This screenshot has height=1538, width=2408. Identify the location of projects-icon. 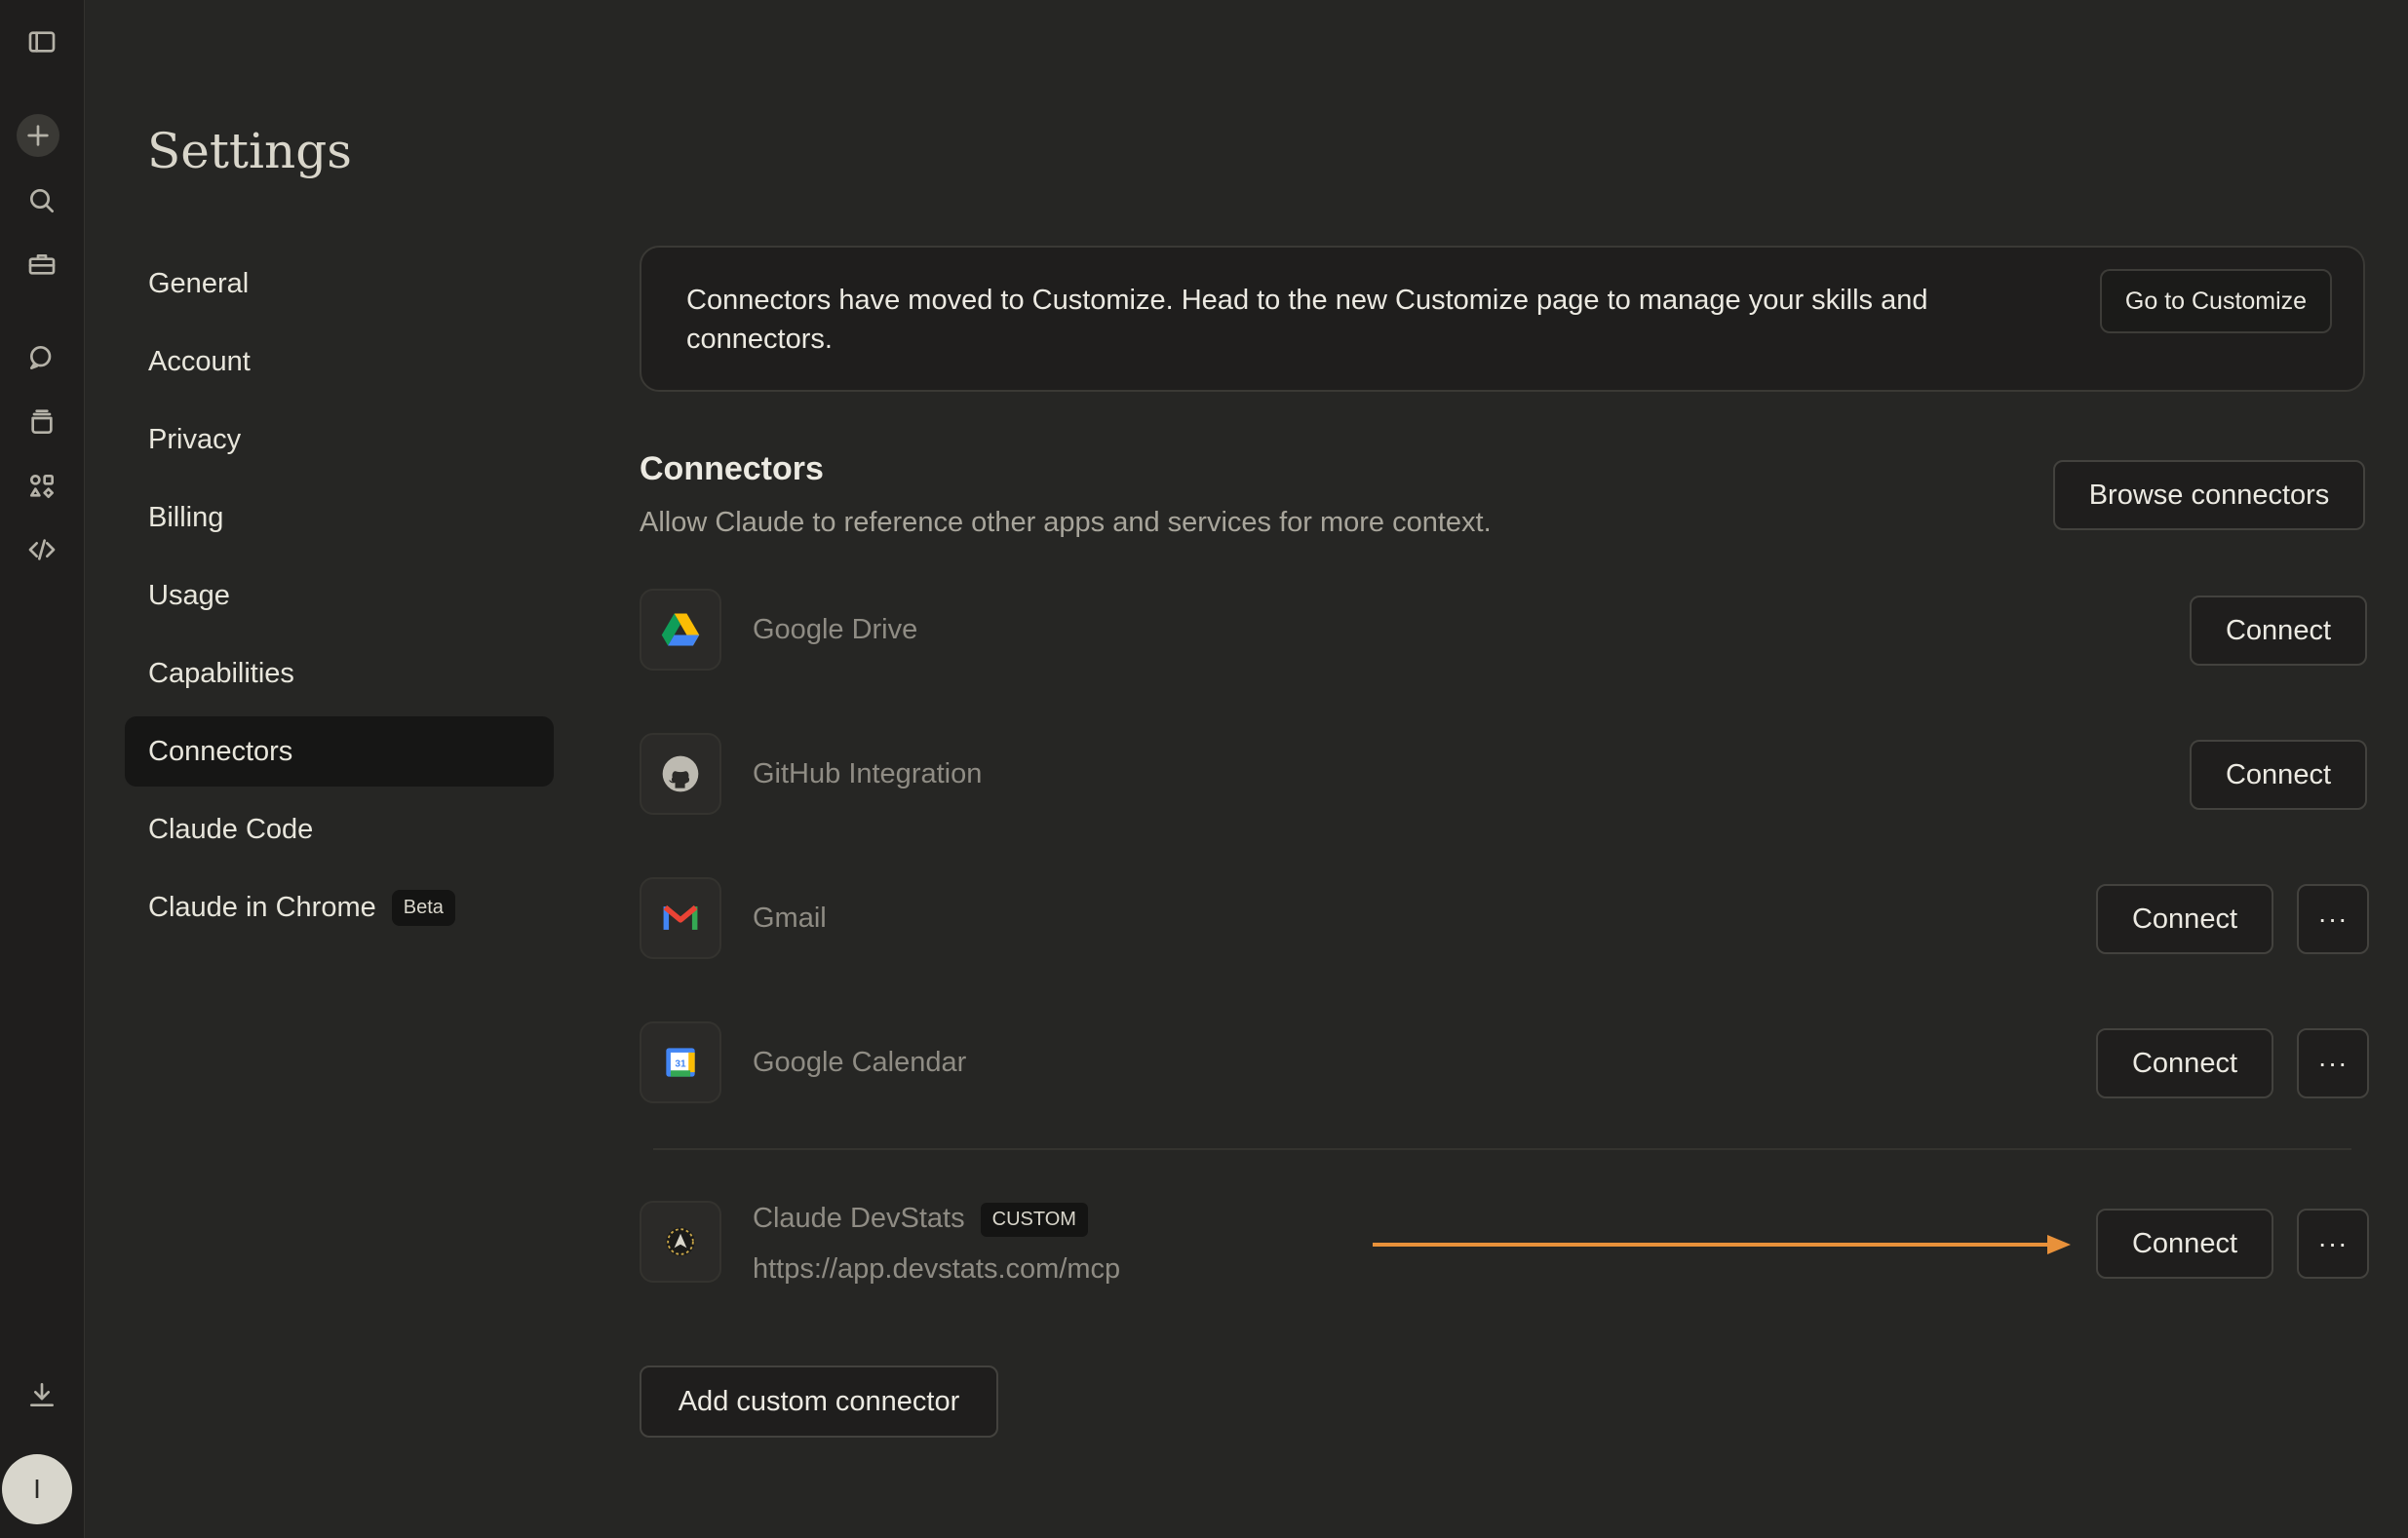
(42, 422).